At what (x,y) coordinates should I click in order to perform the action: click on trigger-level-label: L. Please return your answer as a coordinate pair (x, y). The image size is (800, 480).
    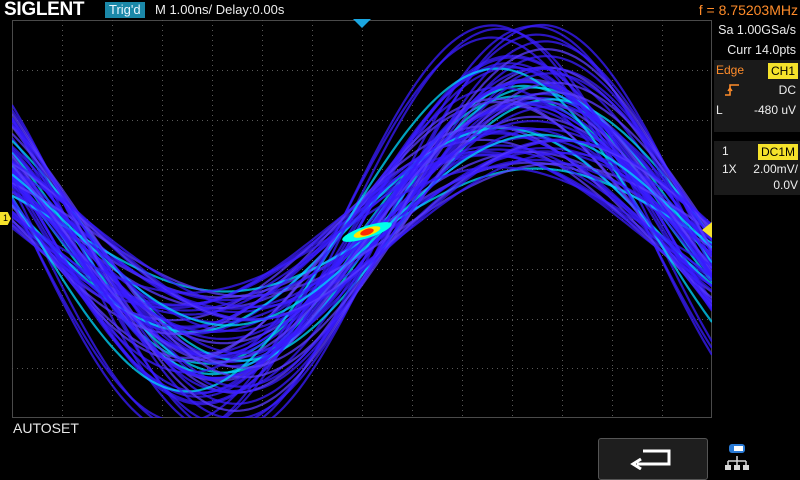
    Looking at the image, I should click on (719, 110).